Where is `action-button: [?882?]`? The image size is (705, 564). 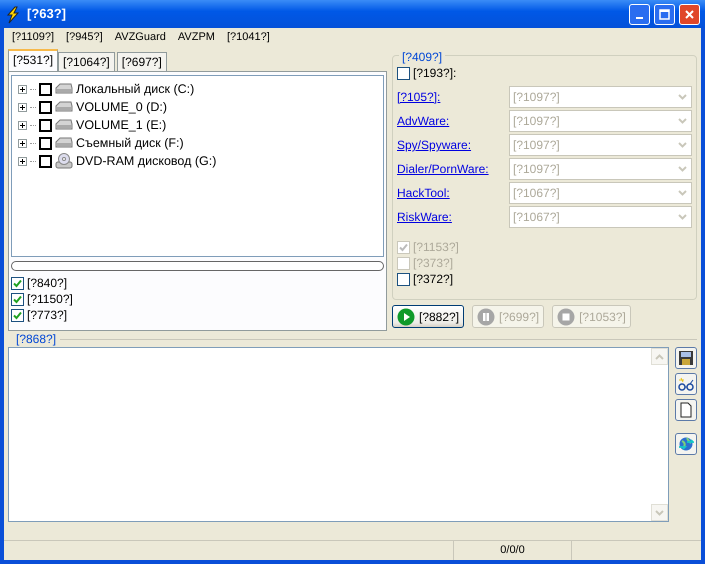
action-button: [?882?] is located at coordinates (428, 316).